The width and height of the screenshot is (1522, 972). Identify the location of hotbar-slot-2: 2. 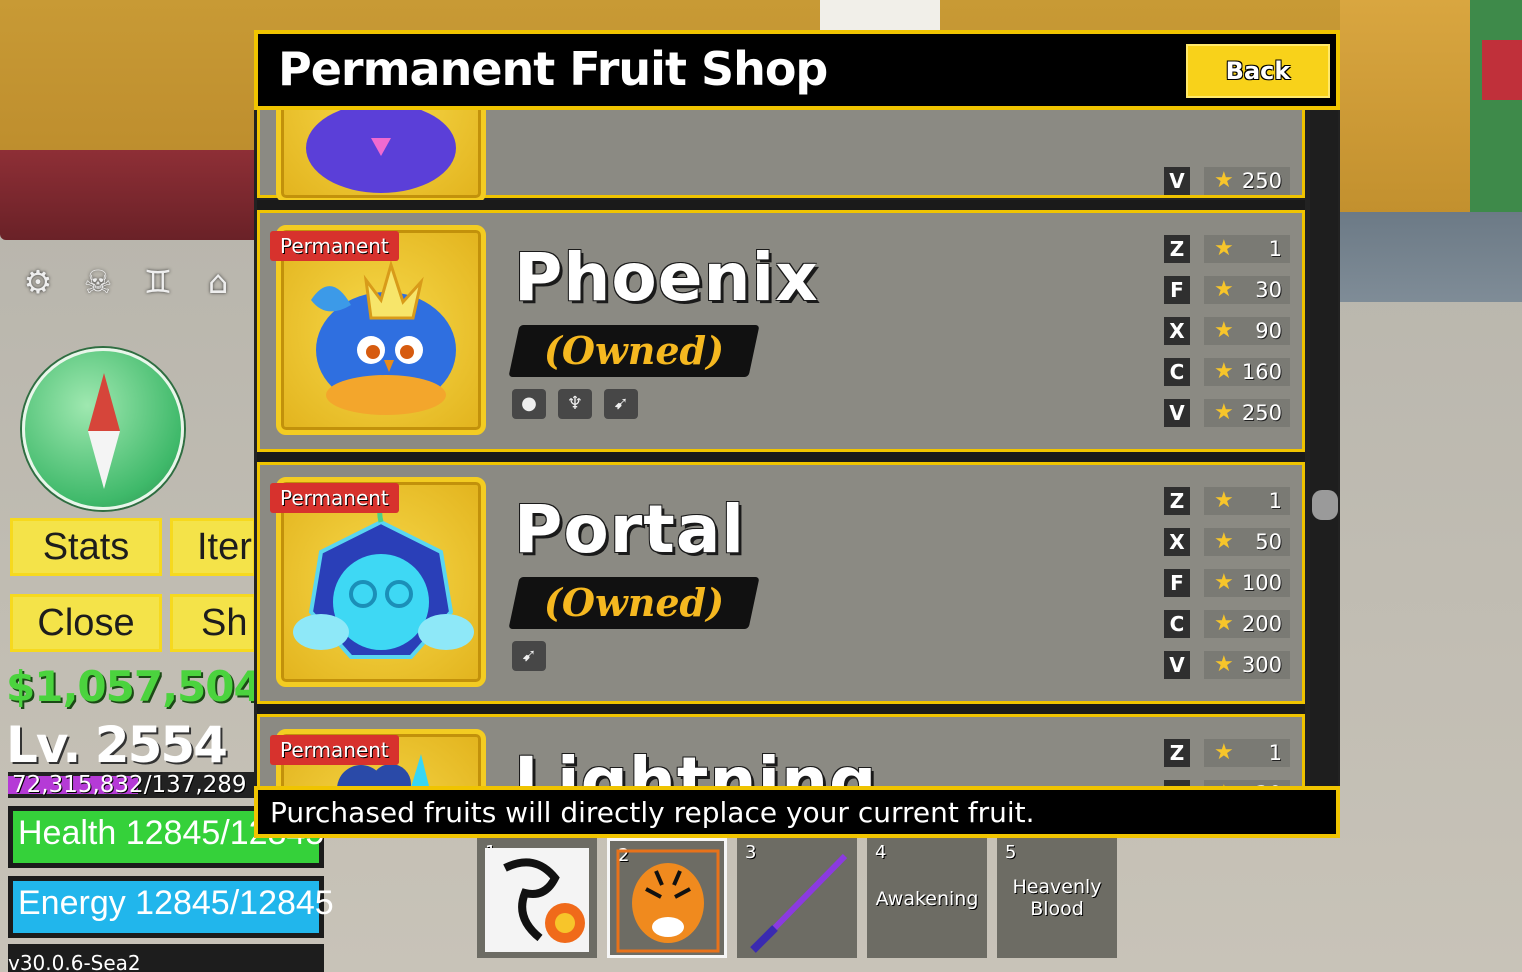
(667, 898).